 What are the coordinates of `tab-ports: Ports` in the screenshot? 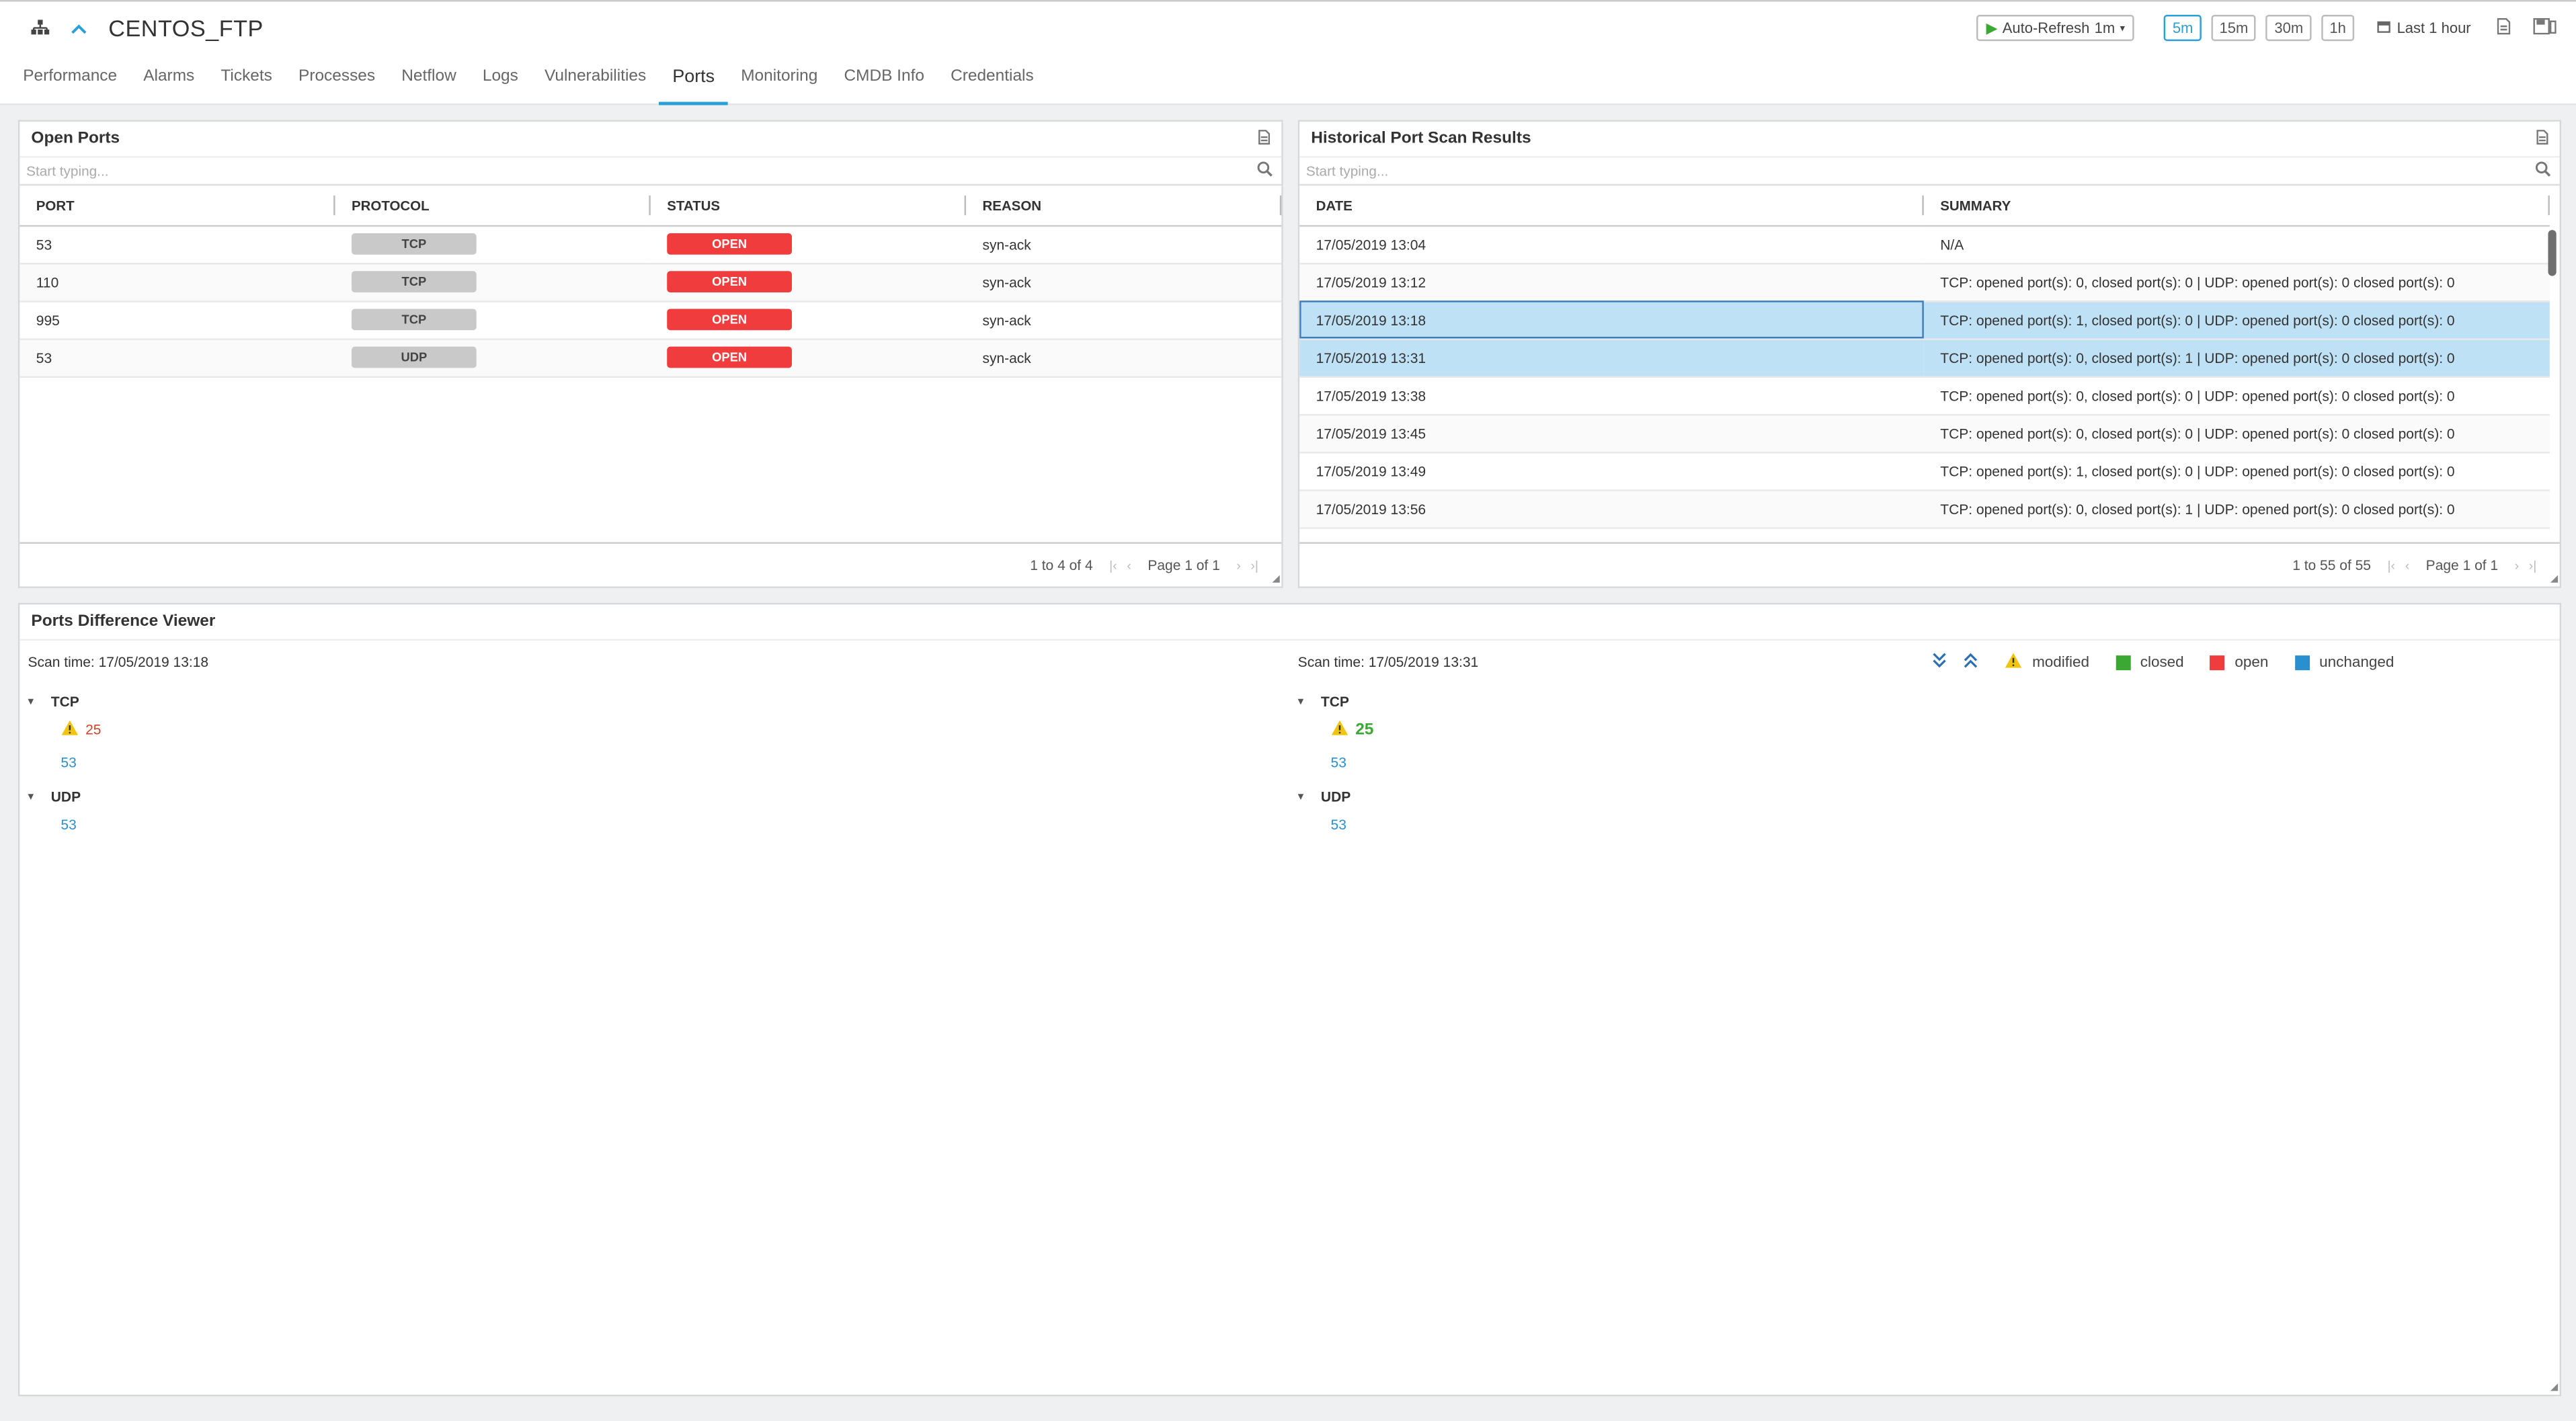 It's located at (693, 85).